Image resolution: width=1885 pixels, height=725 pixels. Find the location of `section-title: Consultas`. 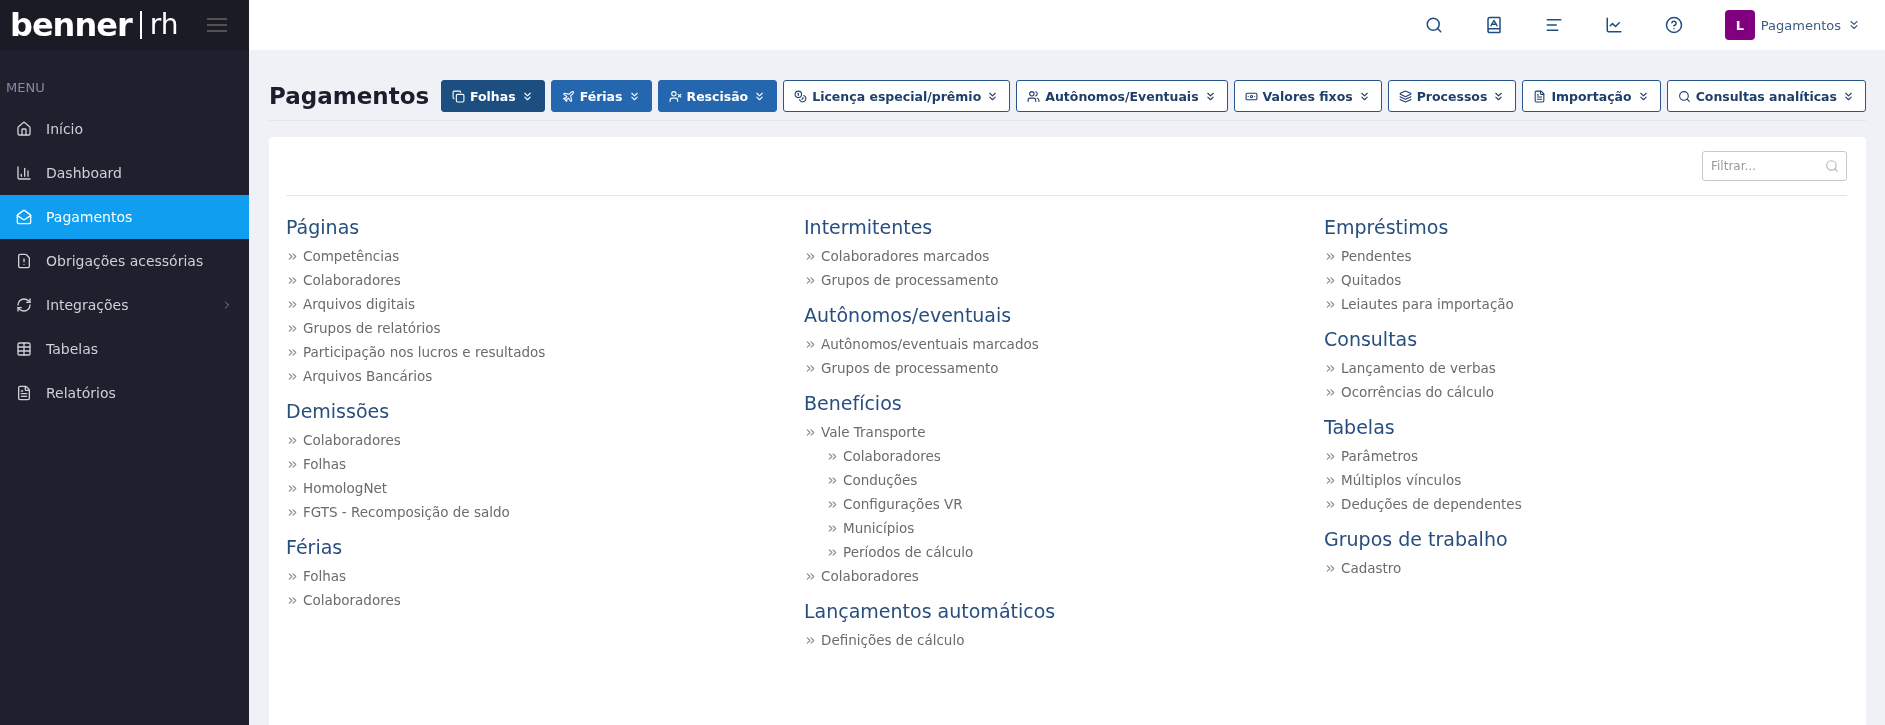

section-title: Consultas is located at coordinates (1371, 339).